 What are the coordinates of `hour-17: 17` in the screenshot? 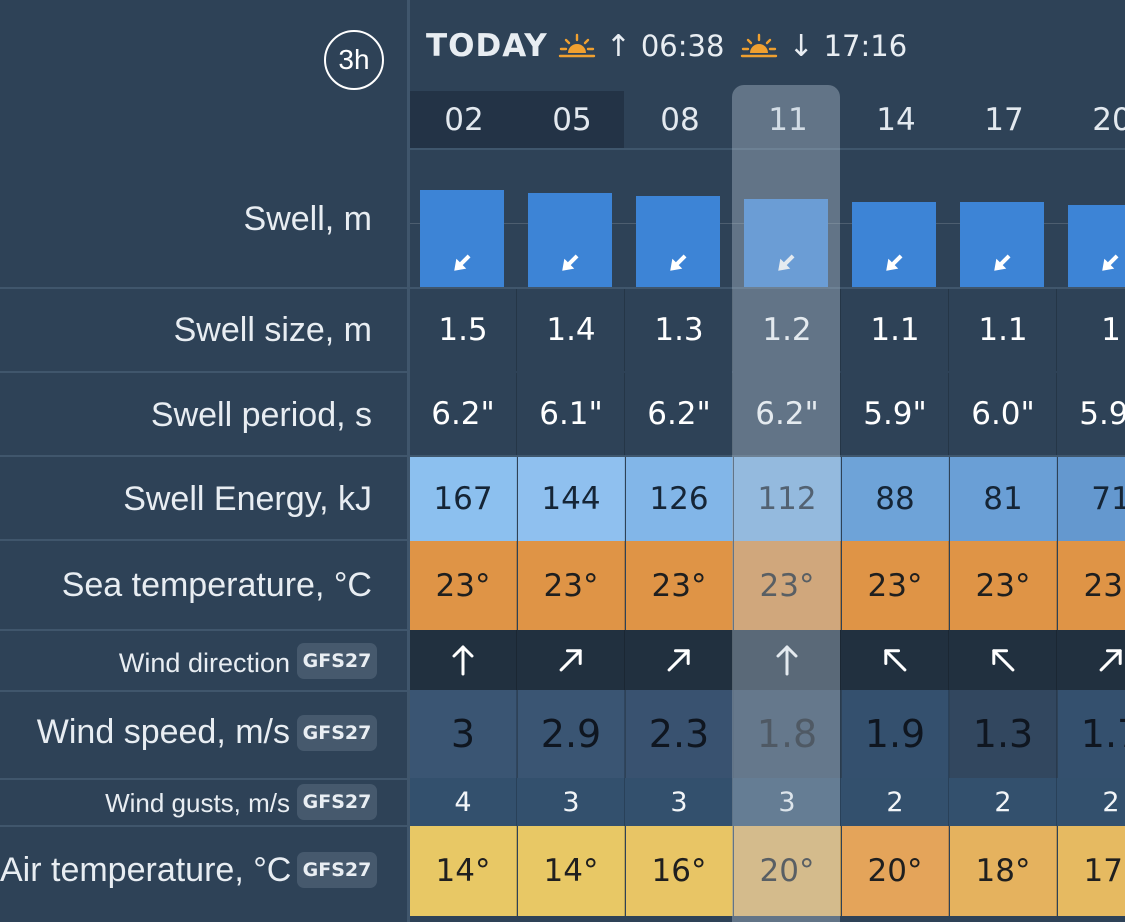 It's located at (1004, 119).